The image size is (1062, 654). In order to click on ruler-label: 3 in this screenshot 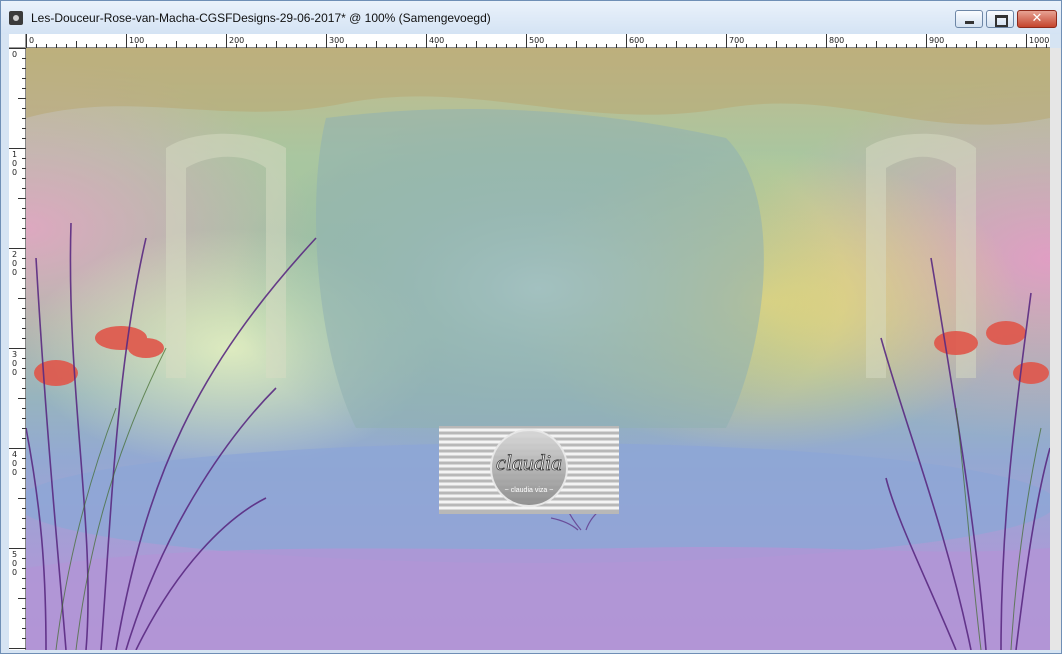, I will do `click(14, 354)`.